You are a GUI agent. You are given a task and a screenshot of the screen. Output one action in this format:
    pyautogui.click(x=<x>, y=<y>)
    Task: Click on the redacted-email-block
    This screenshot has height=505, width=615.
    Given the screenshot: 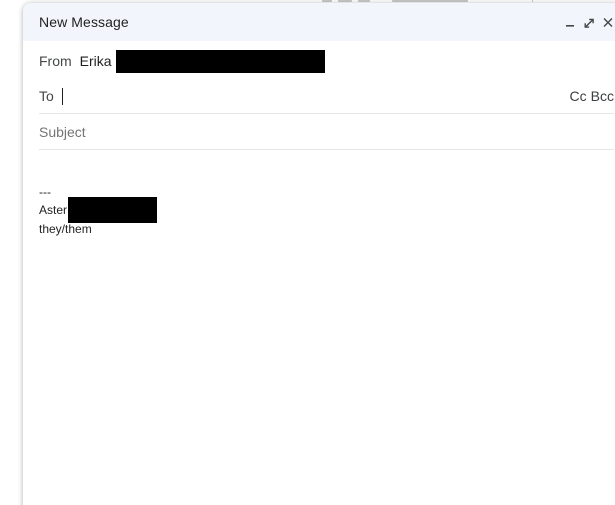 What is the action you would take?
    pyautogui.click(x=220, y=61)
    